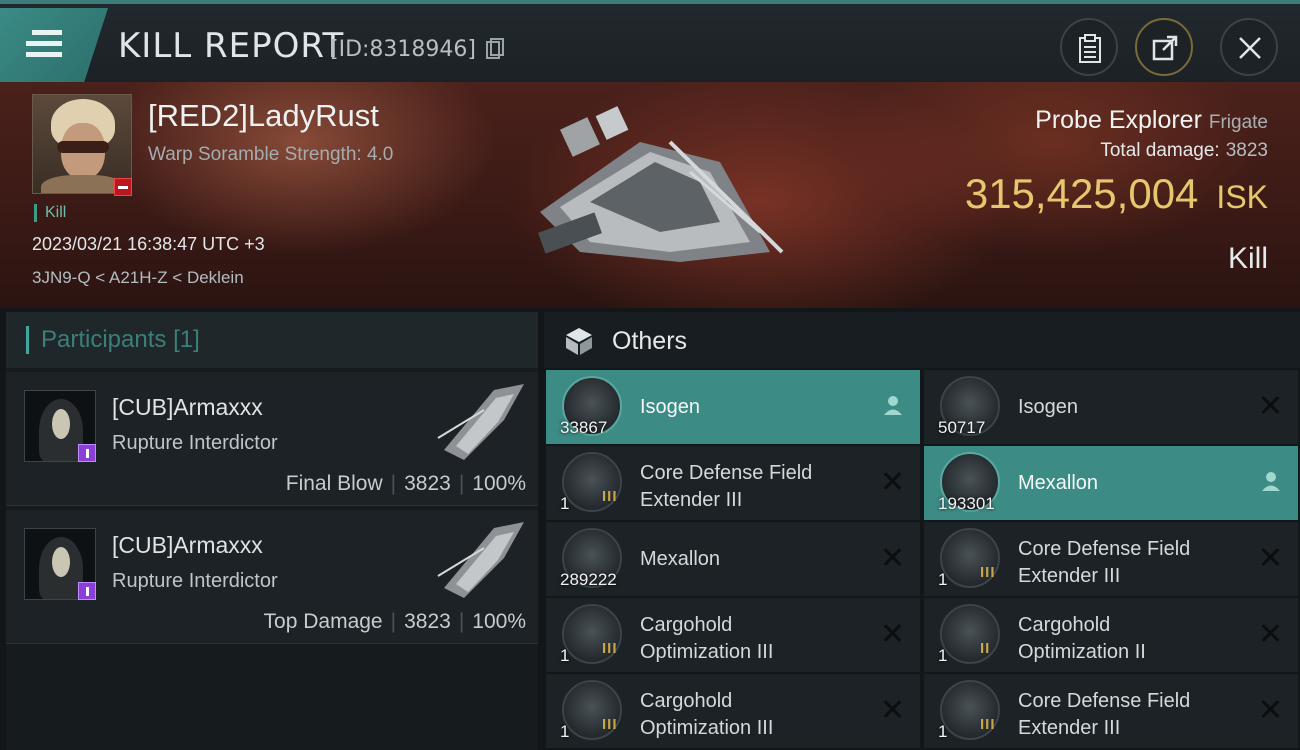  Describe the element at coordinates (733, 559) in the screenshot. I see `item-slot: 289222 Mexallon` at that location.